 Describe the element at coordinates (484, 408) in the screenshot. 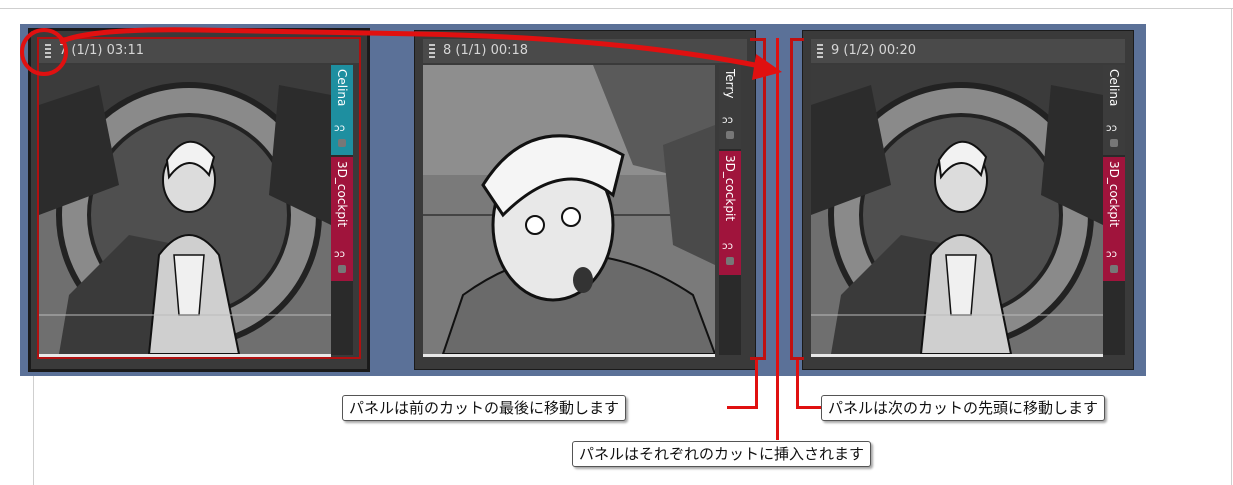

I see `callout-move-end-prev: パネルは前のカットの最後に移動します` at that location.